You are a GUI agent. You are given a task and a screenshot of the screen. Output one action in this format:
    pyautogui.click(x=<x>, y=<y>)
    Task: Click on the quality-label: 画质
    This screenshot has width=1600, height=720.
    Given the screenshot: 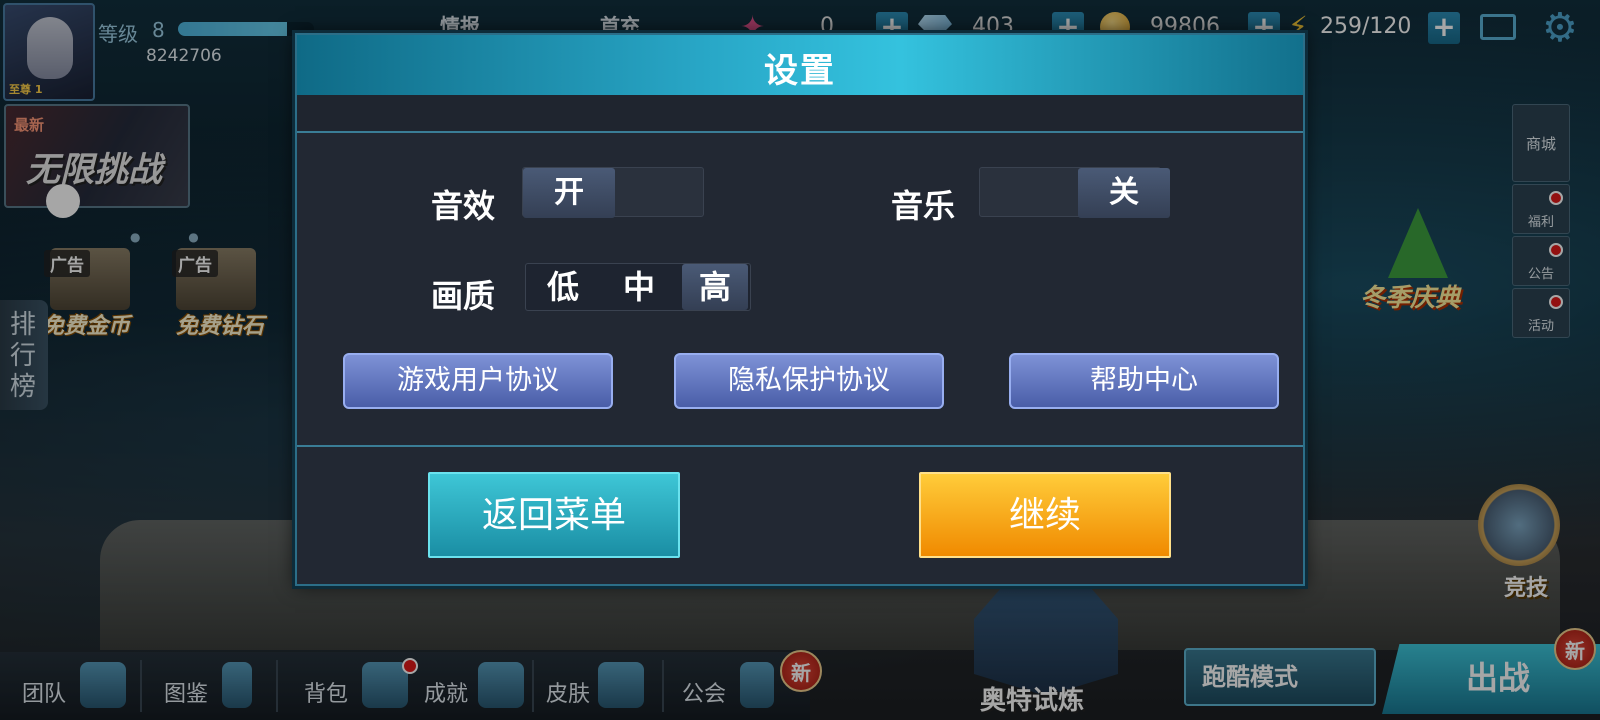 What is the action you would take?
    pyautogui.click(x=463, y=296)
    